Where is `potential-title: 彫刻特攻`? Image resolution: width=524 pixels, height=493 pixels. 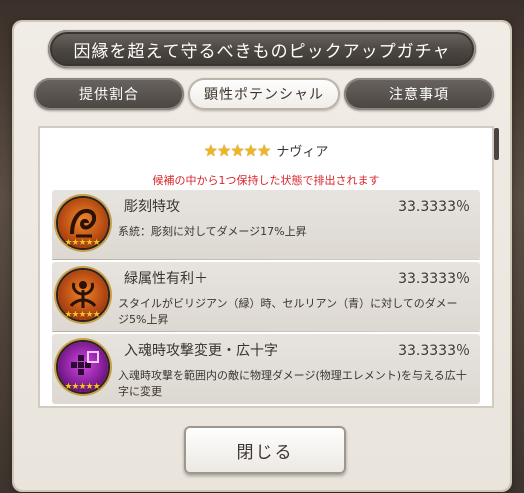
potential-title: 彫刻特攻 is located at coordinates (152, 207).